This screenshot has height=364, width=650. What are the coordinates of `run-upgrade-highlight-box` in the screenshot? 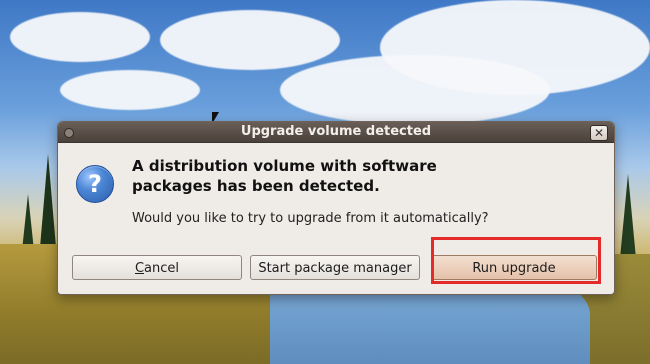 It's located at (516, 260).